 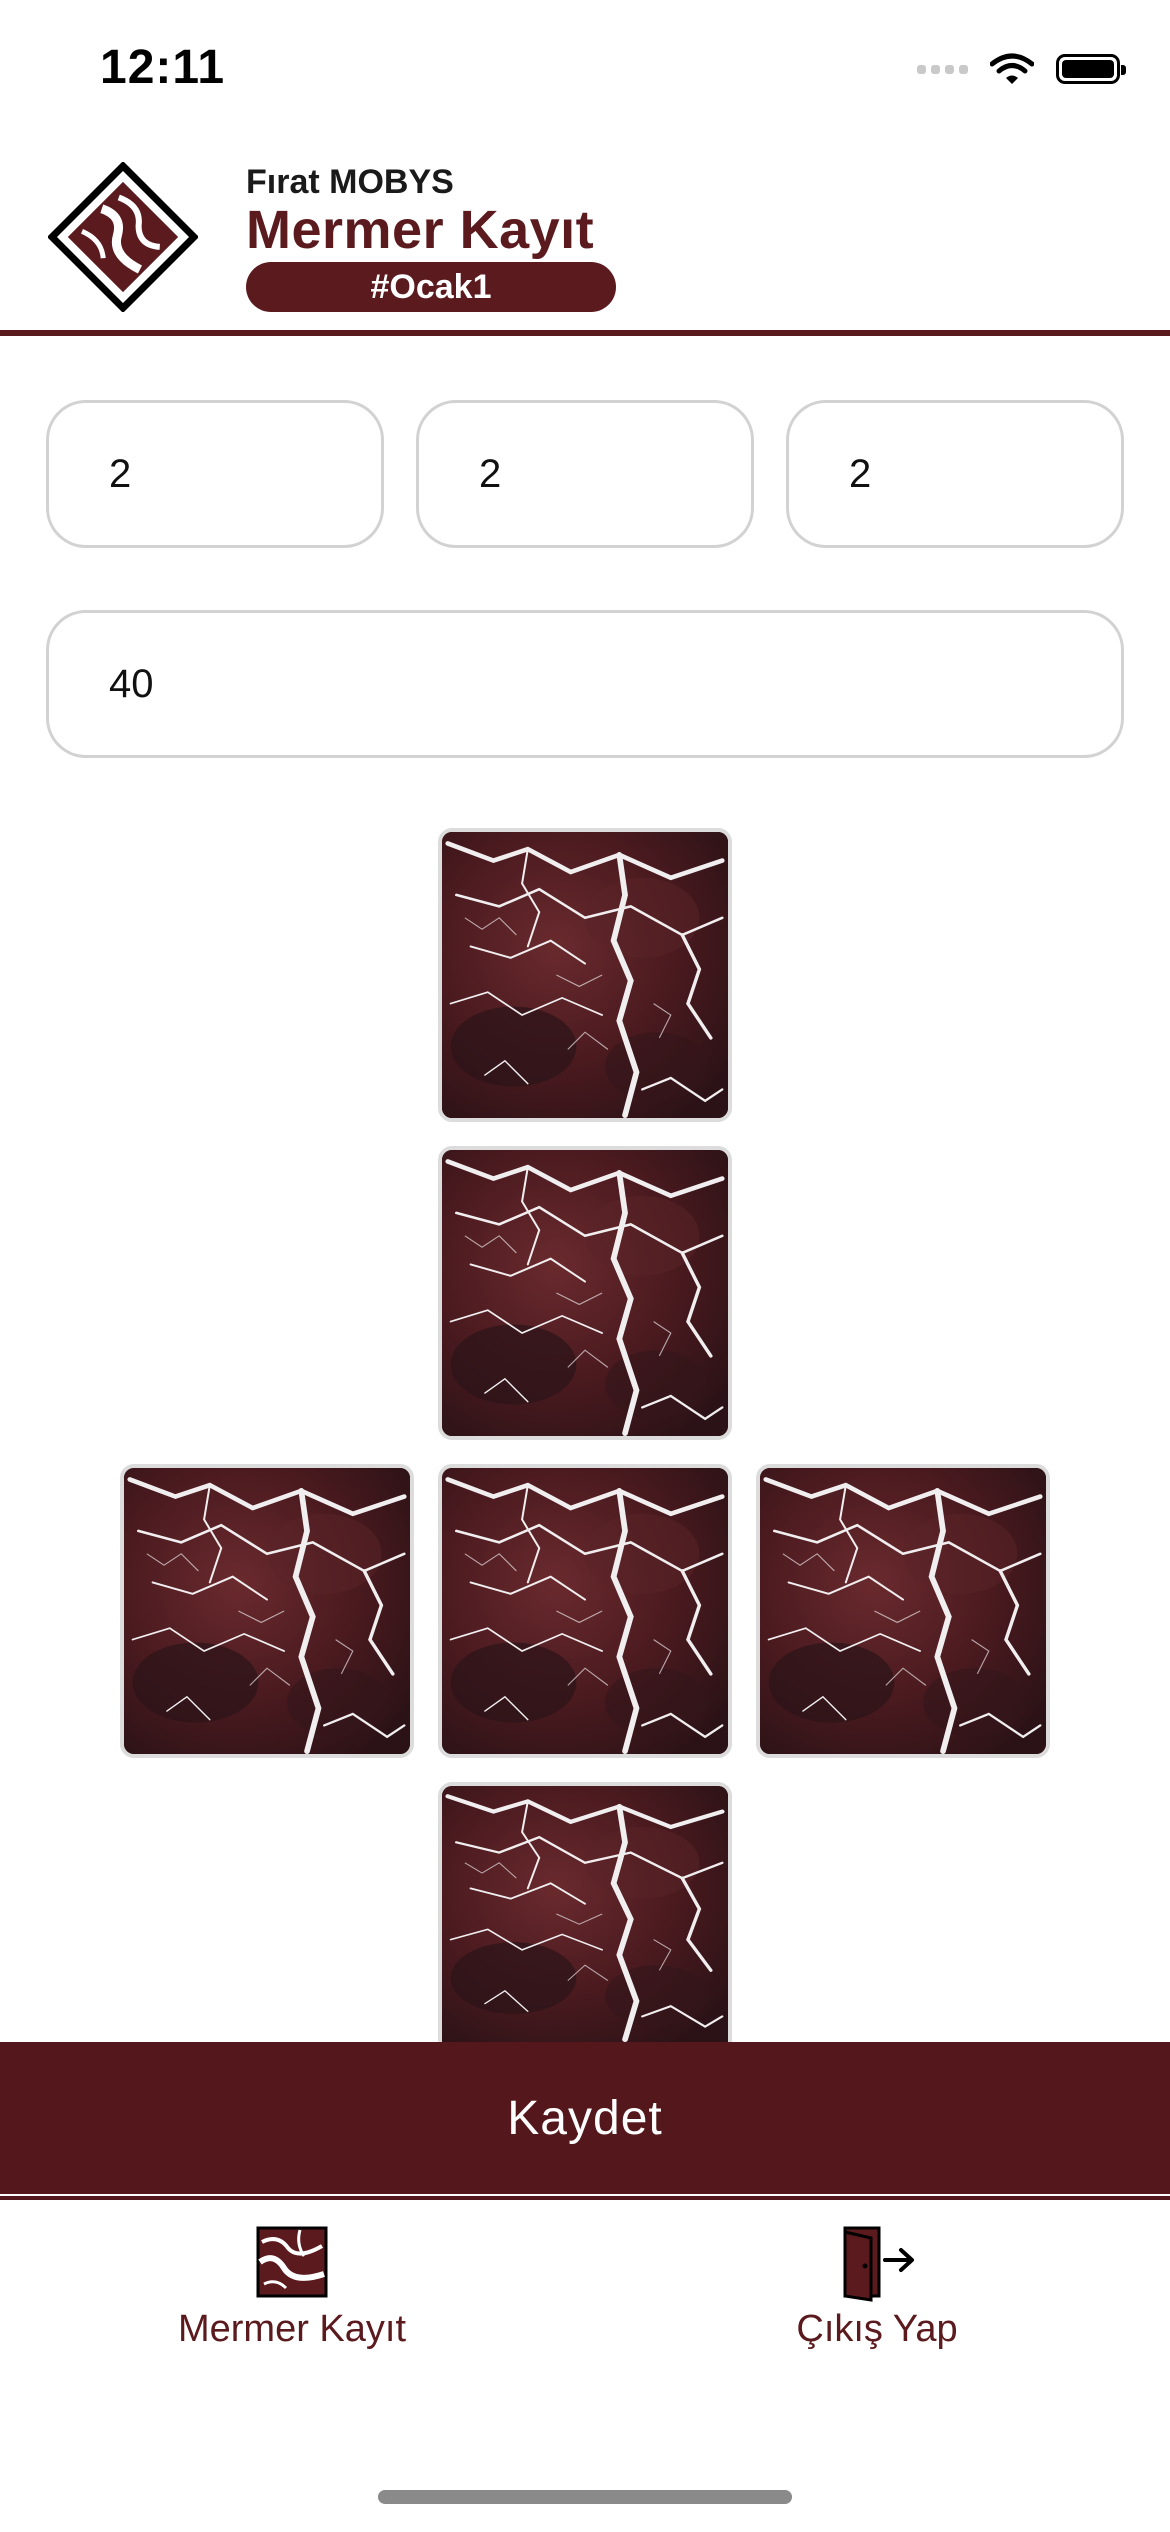 I want to click on cellular-signal-icon, so click(x=942, y=69).